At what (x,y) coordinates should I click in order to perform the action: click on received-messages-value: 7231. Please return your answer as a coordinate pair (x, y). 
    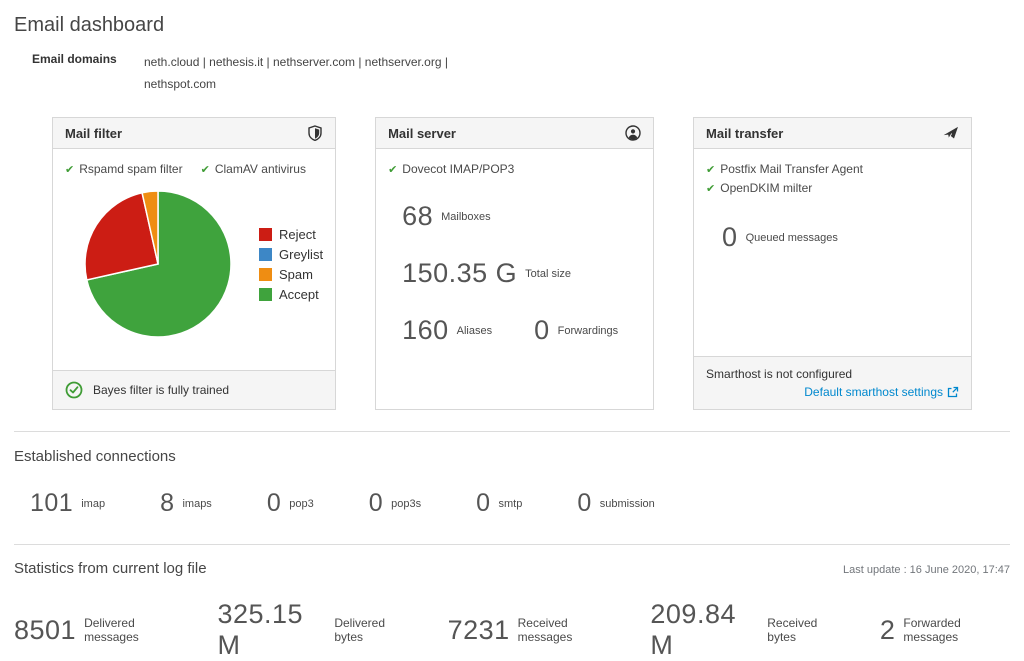
    Looking at the image, I should click on (478, 629).